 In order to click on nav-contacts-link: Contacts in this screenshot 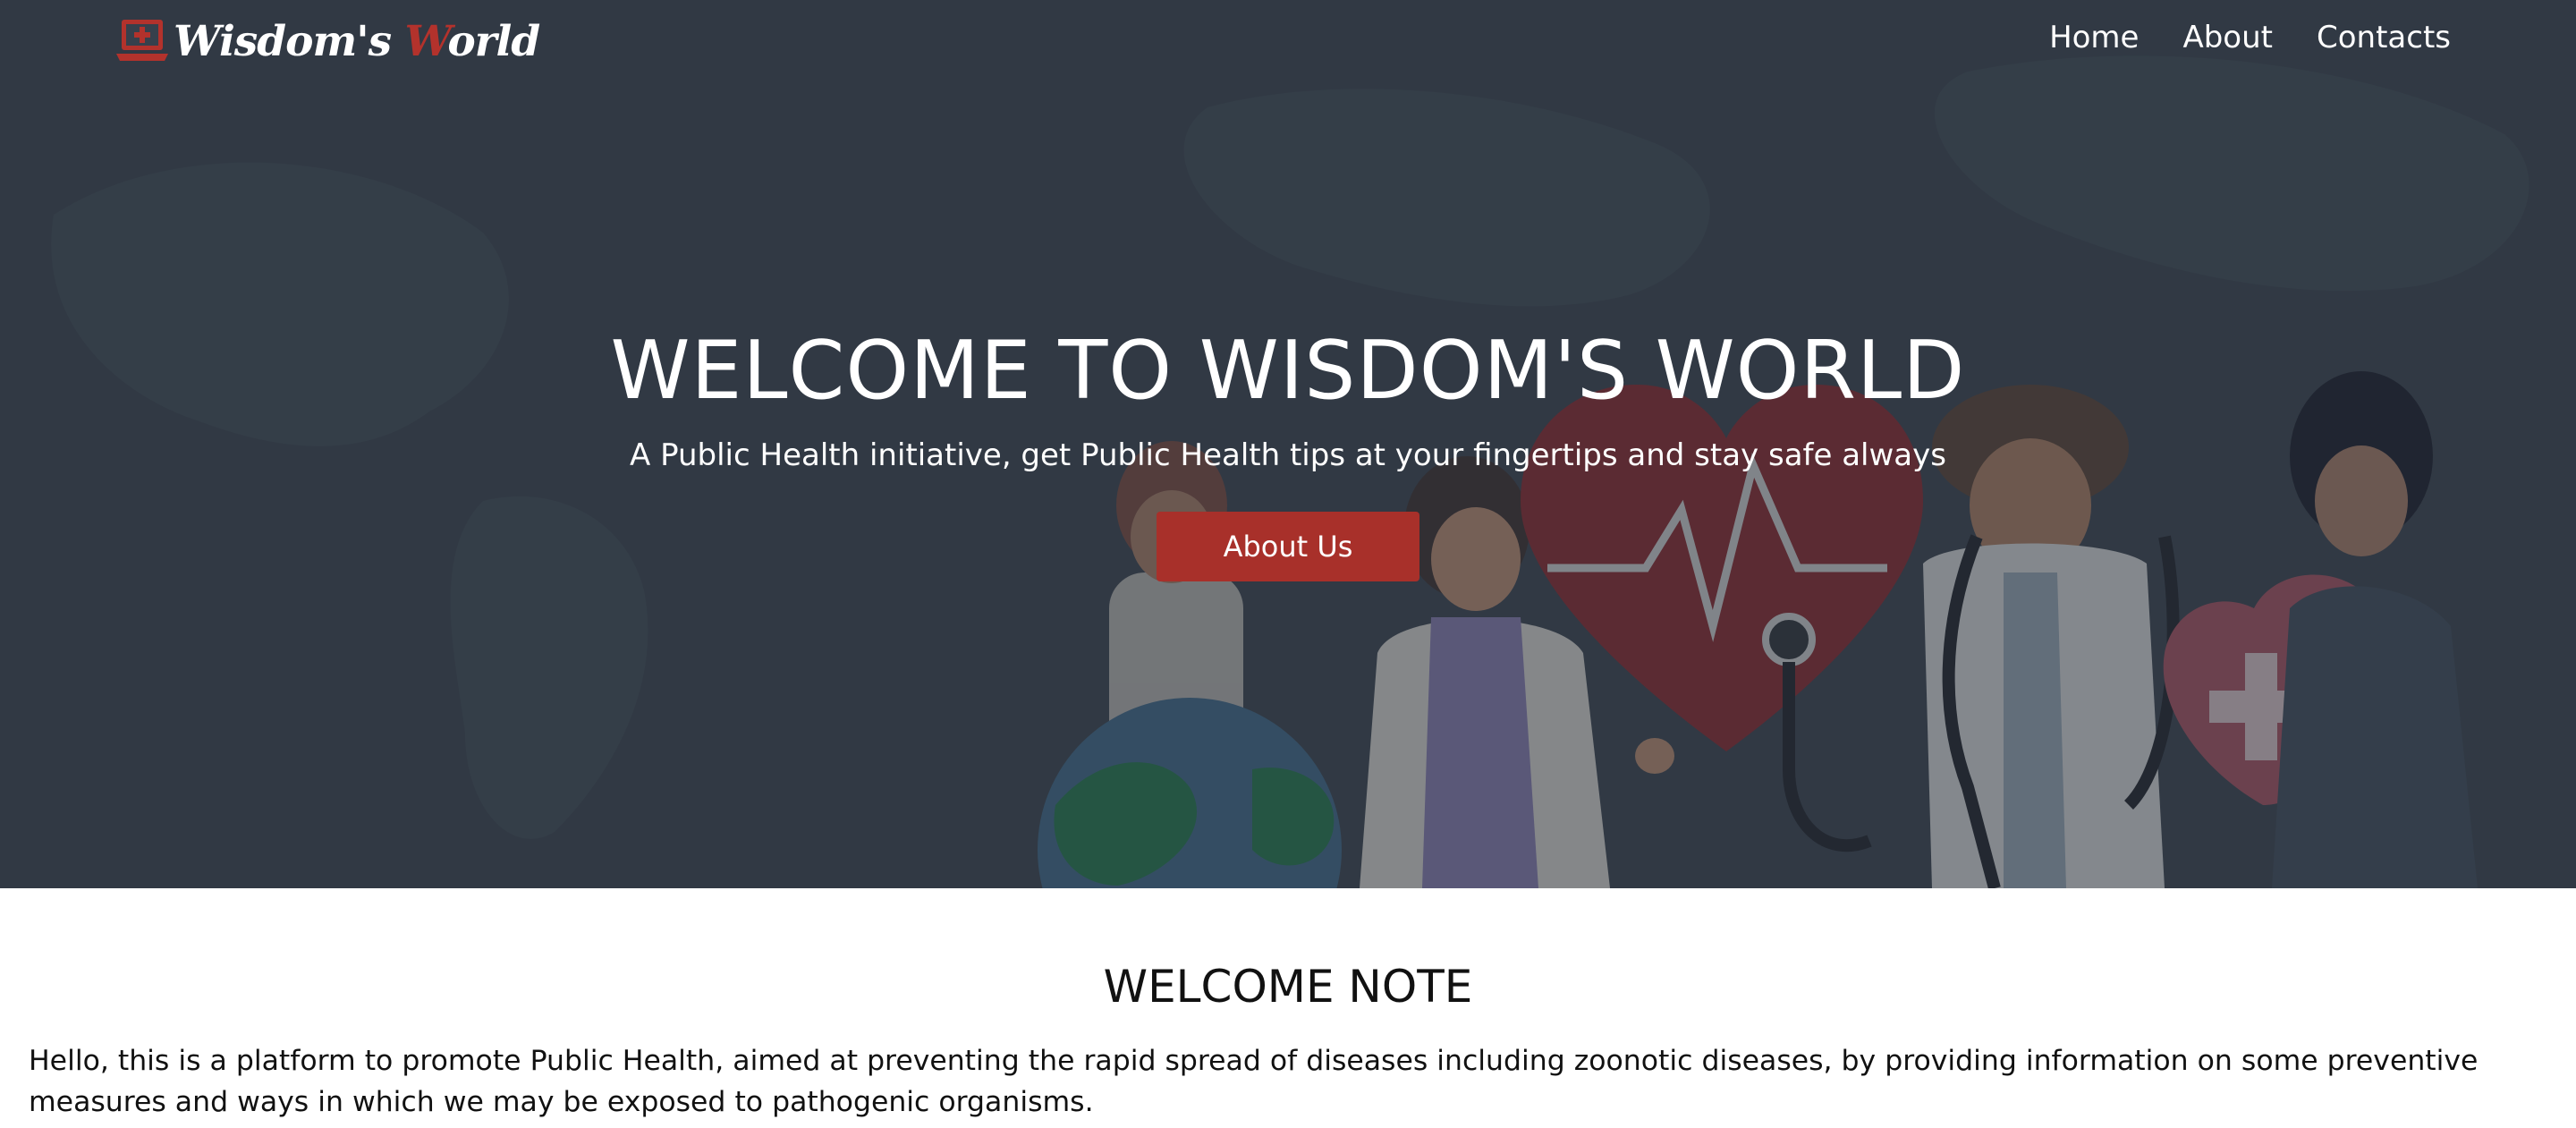, I will do `click(2384, 38)`.